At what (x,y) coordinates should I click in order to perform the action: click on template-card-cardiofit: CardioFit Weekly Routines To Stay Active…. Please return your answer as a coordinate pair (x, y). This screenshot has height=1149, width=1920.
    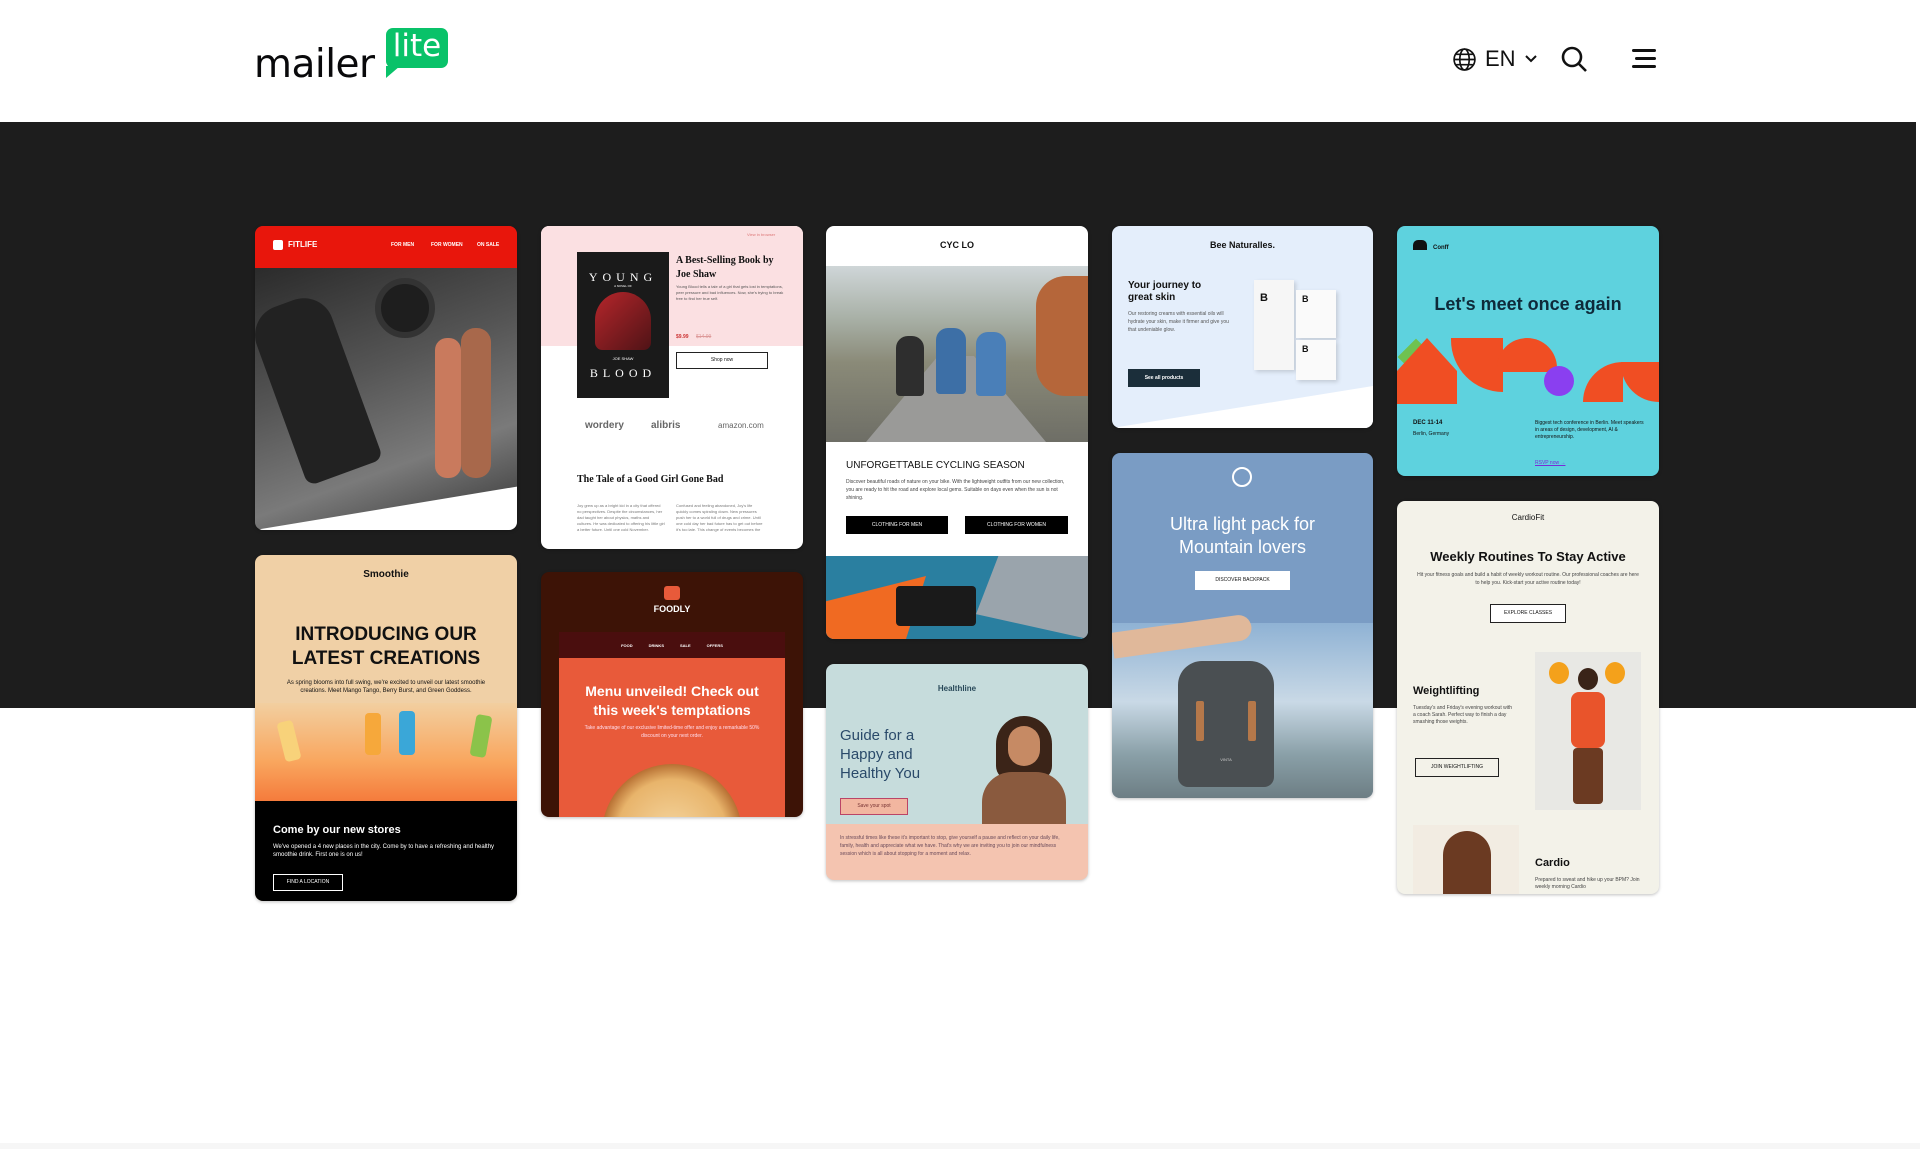
    Looking at the image, I should click on (1528, 697).